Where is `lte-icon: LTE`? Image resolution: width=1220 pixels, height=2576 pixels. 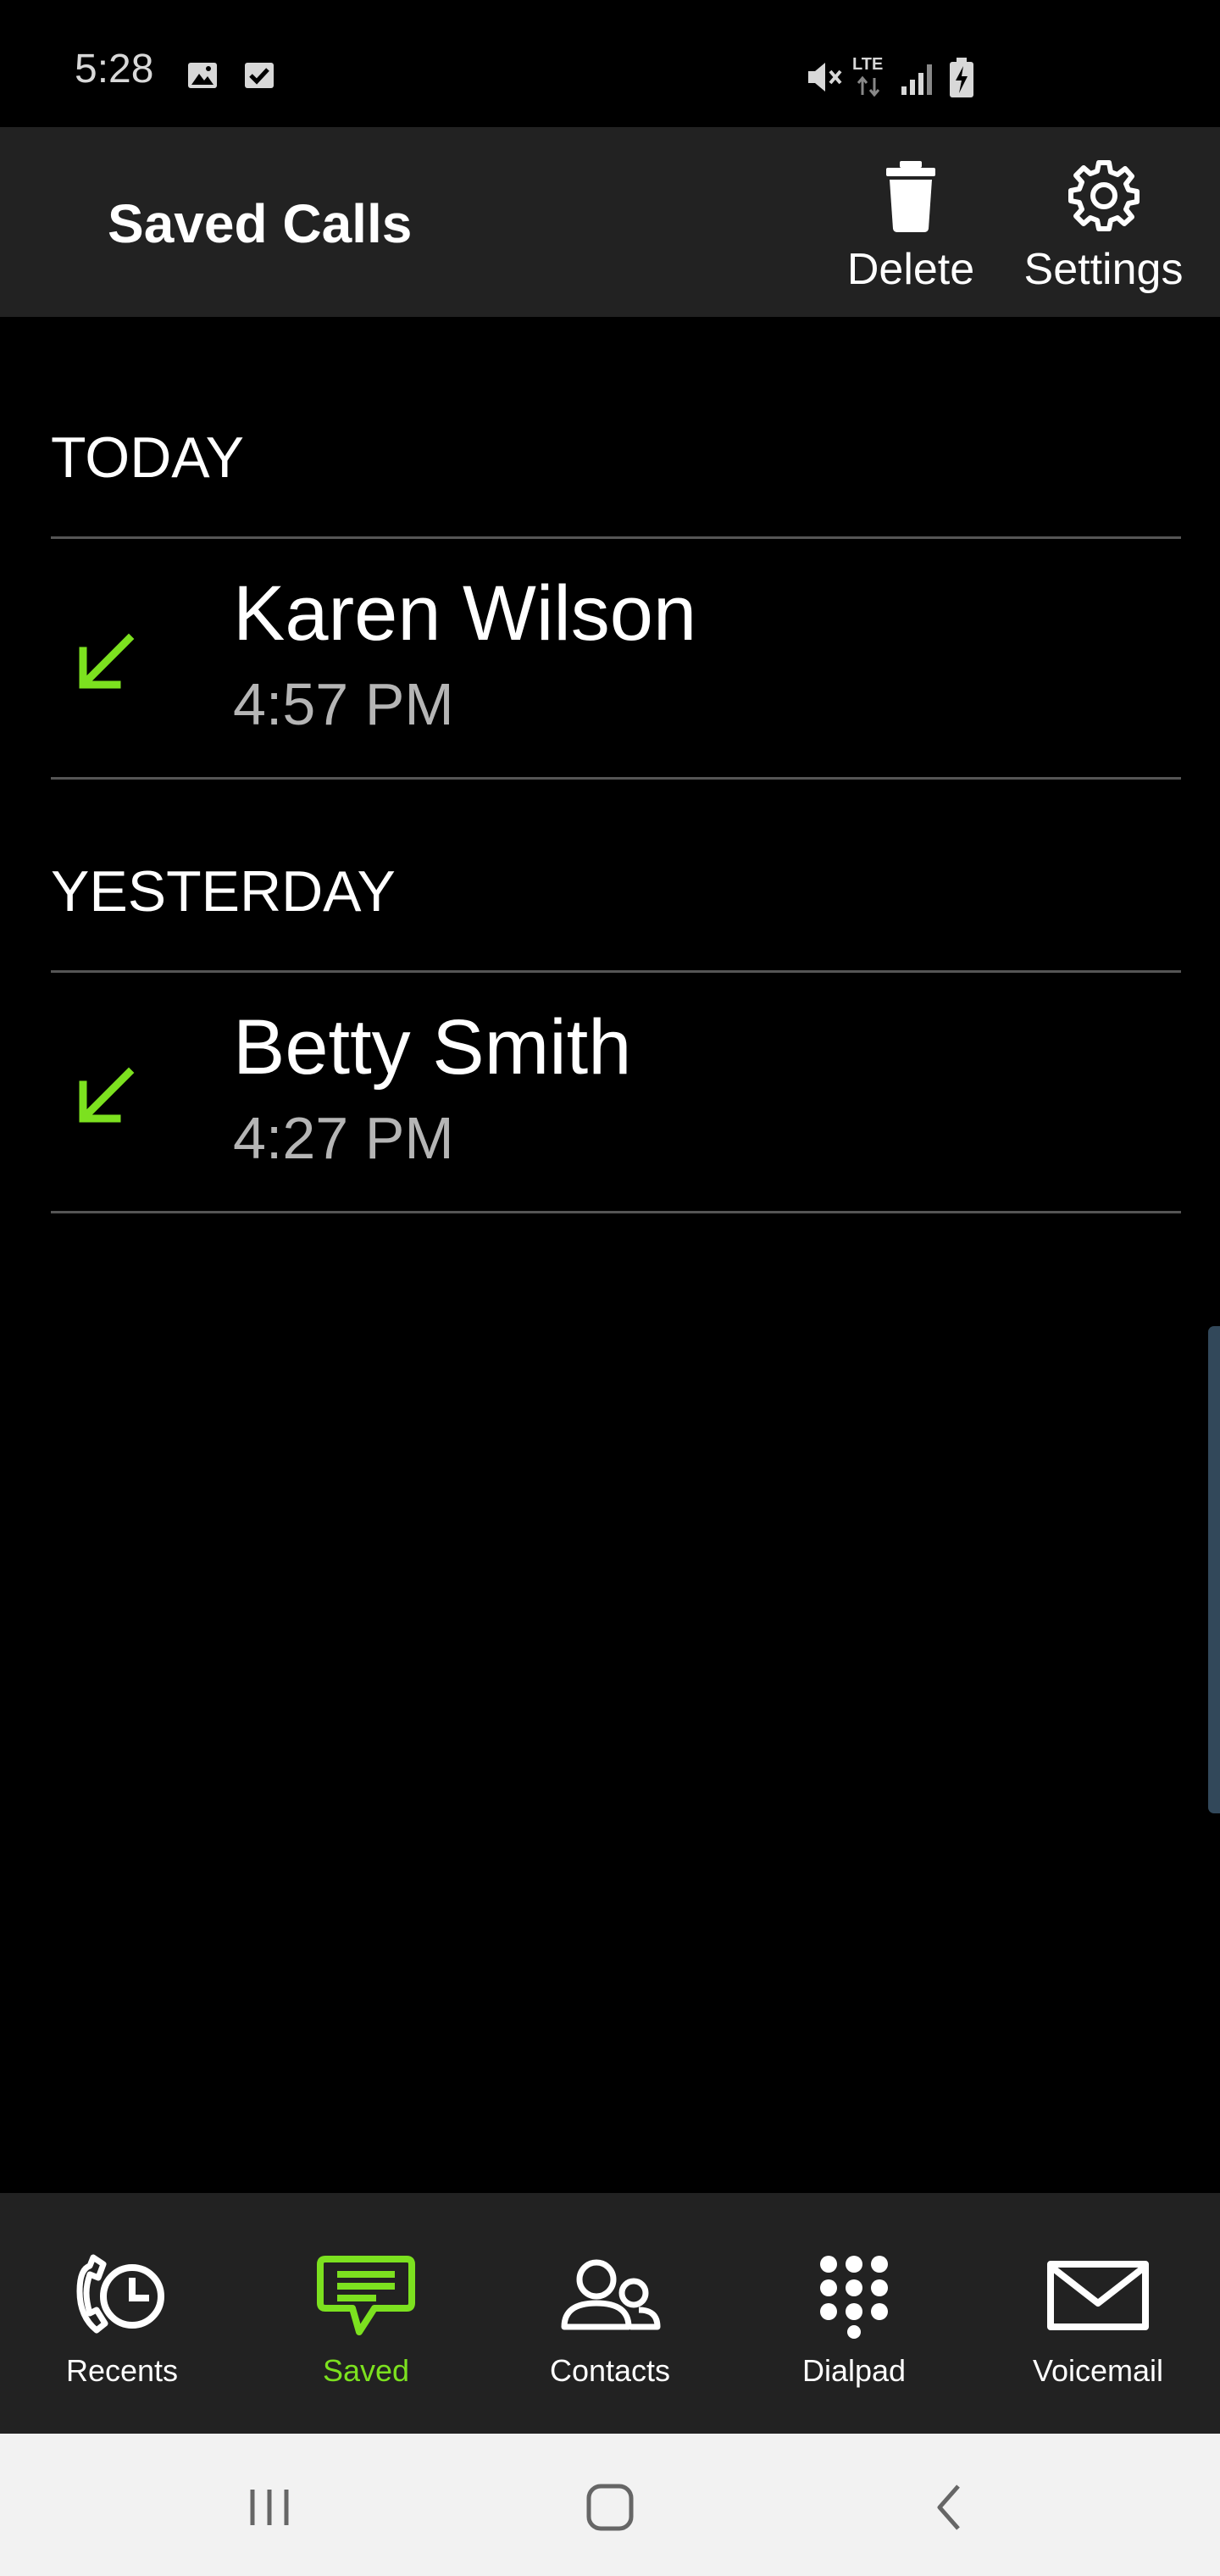 lte-icon: LTE is located at coordinates (869, 77).